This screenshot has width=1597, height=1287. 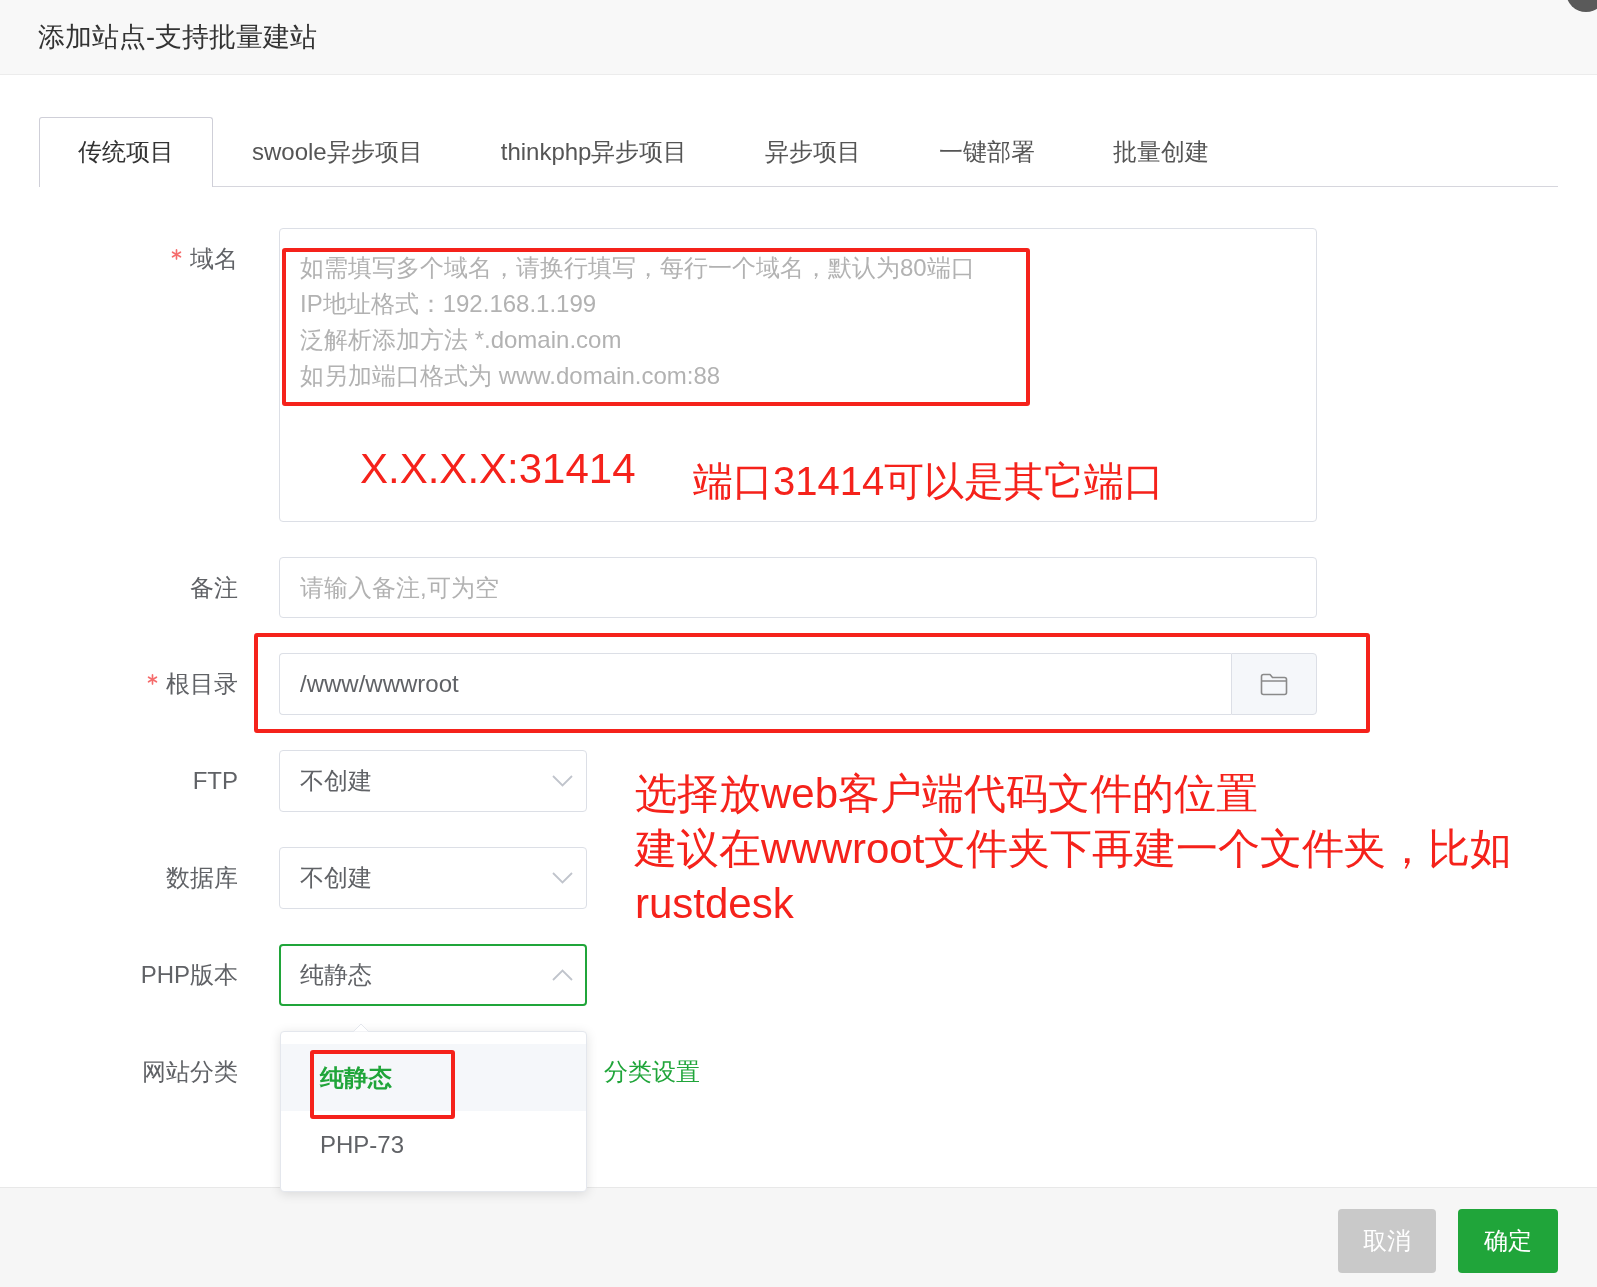 I want to click on tab: swoole异步项目, so click(x=337, y=151).